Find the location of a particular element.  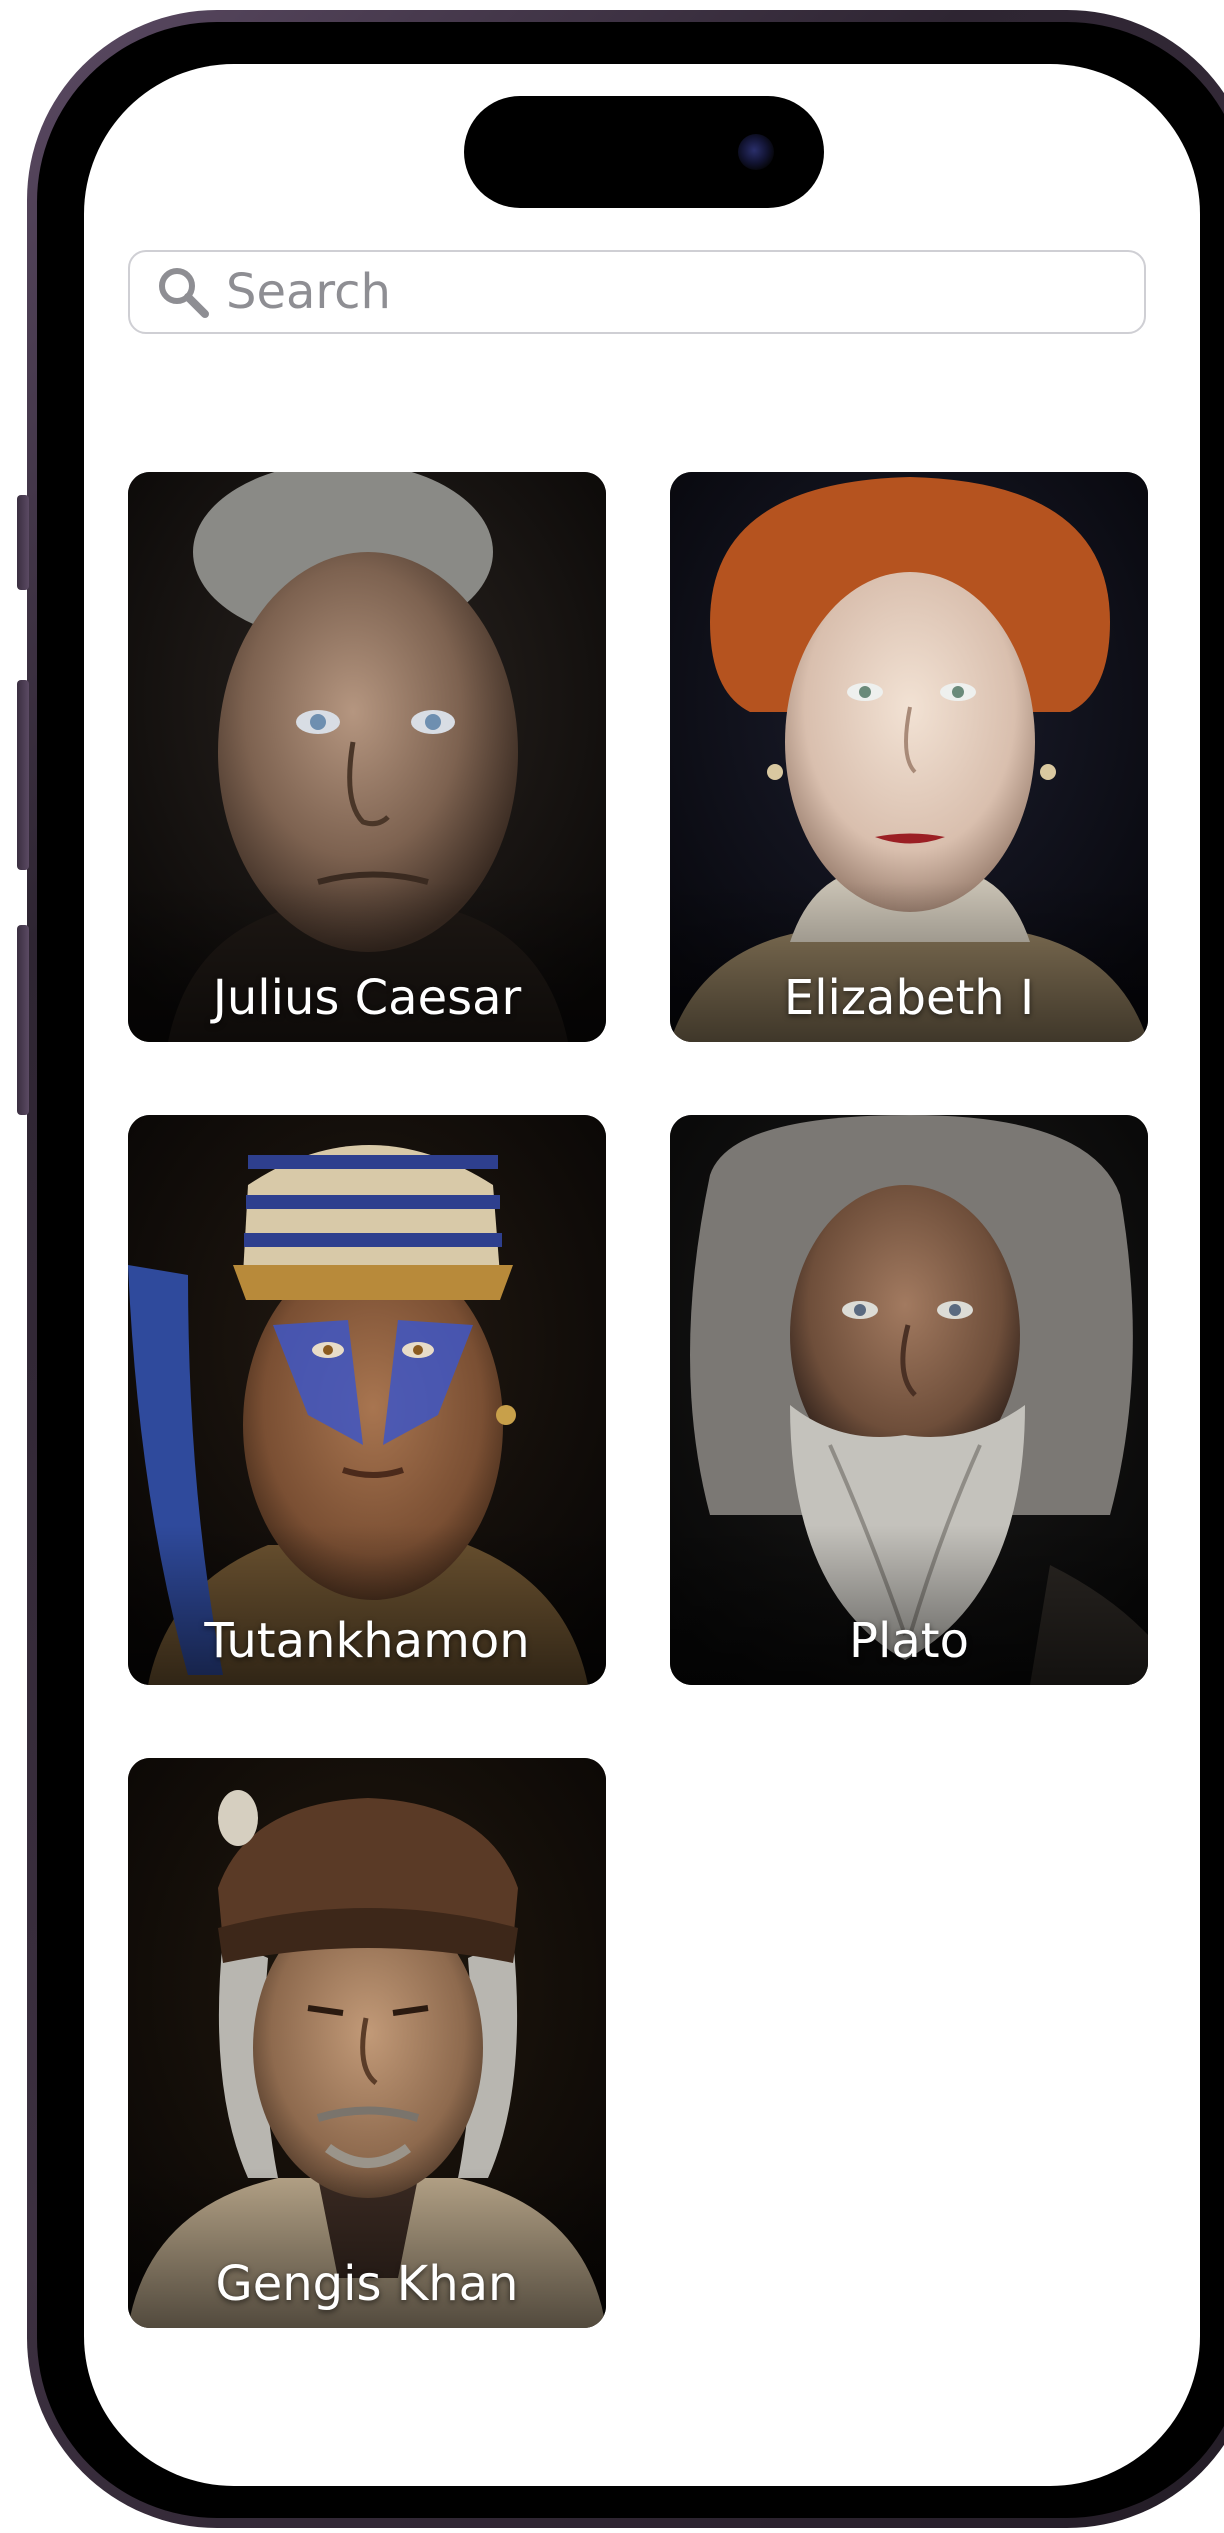

search-bar is located at coordinates (637, 292).